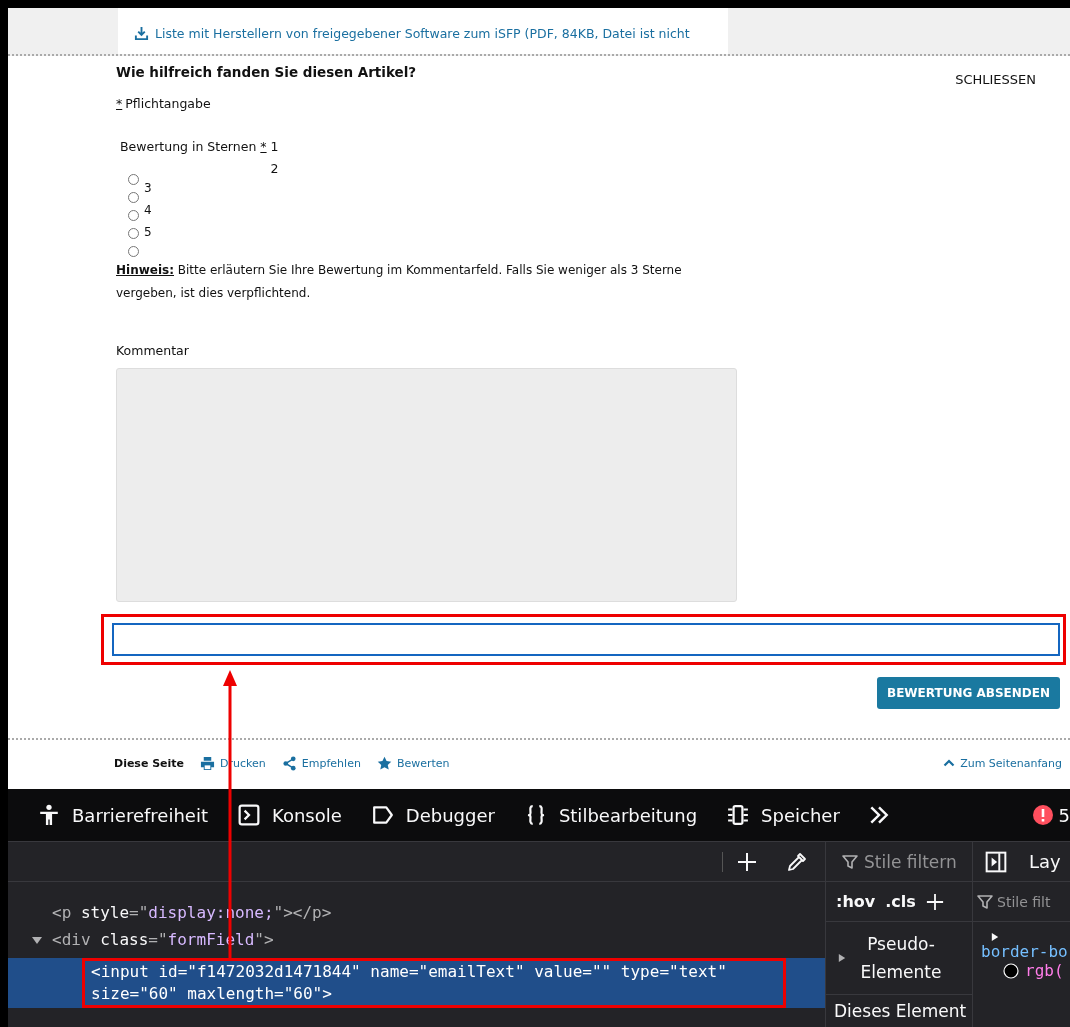 The height and width of the screenshot is (1027, 1070). I want to click on back-to-top-link: Zum Seitenanfang, so click(1002, 763).